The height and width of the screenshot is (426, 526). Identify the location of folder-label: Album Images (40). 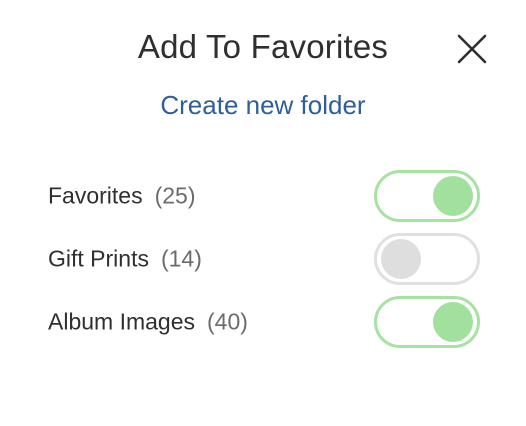
(148, 322).